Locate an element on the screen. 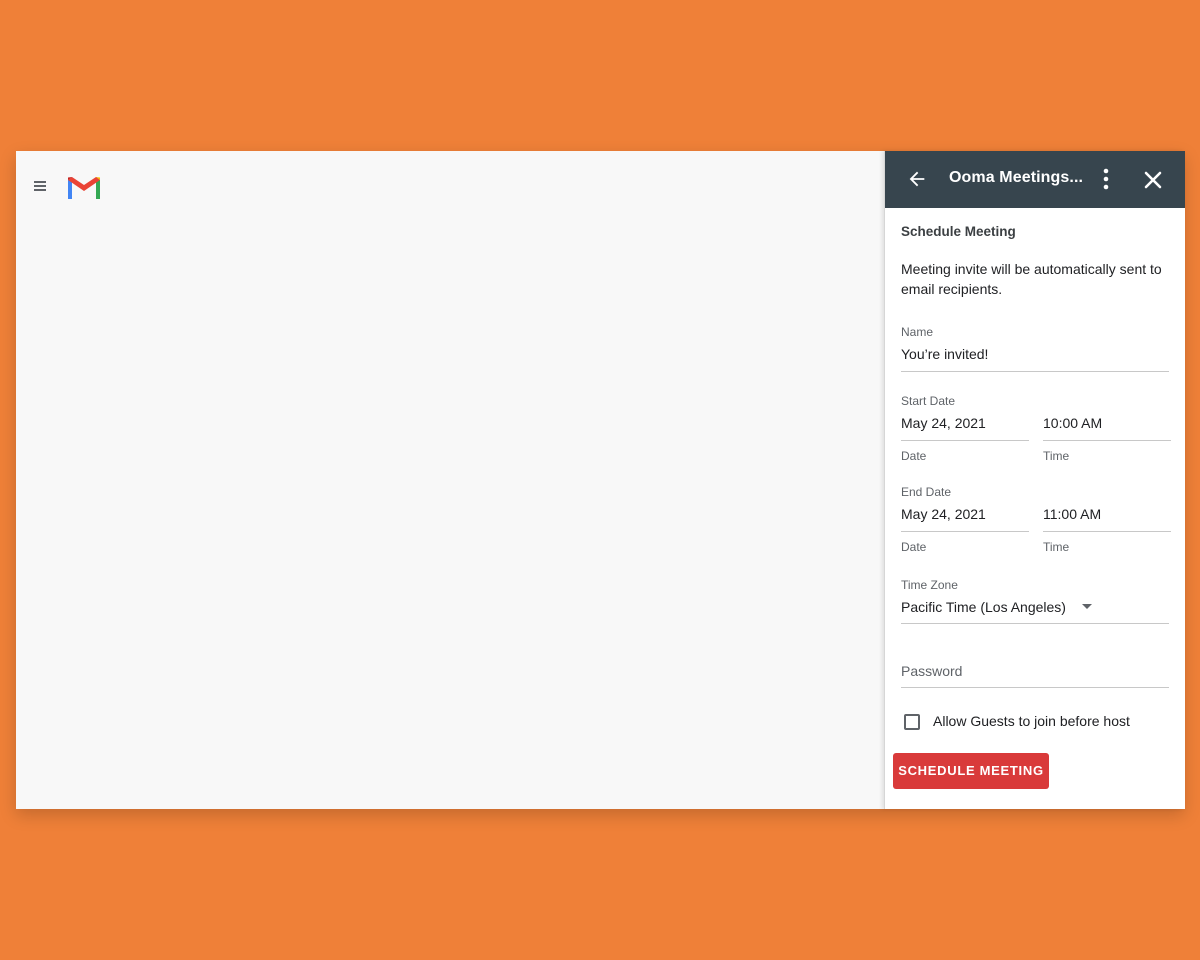 The height and width of the screenshot is (960, 1200). gmail-logo-icon is located at coordinates (84, 187).